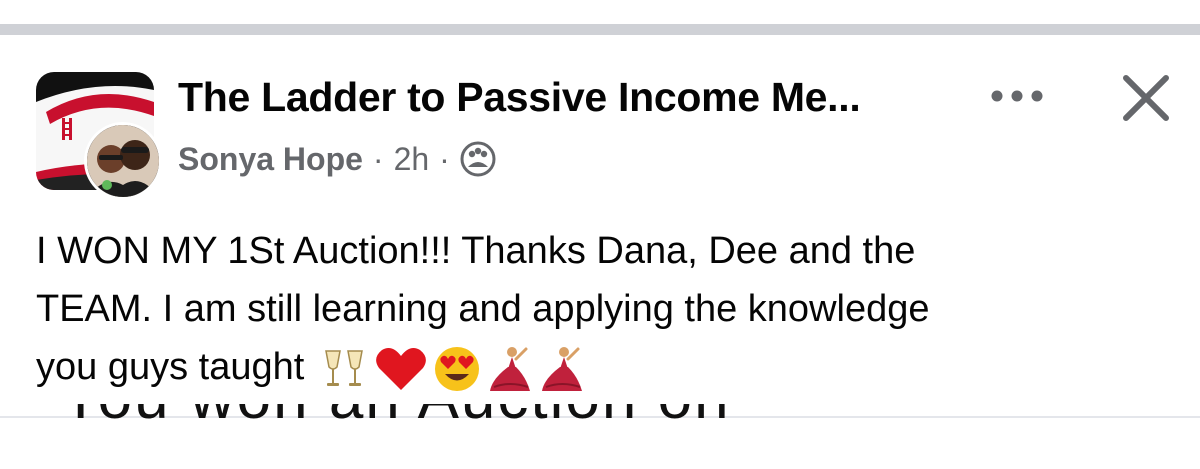  What do you see at coordinates (412, 159) in the screenshot?
I see `post-timestamp: 2h` at bounding box center [412, 159].